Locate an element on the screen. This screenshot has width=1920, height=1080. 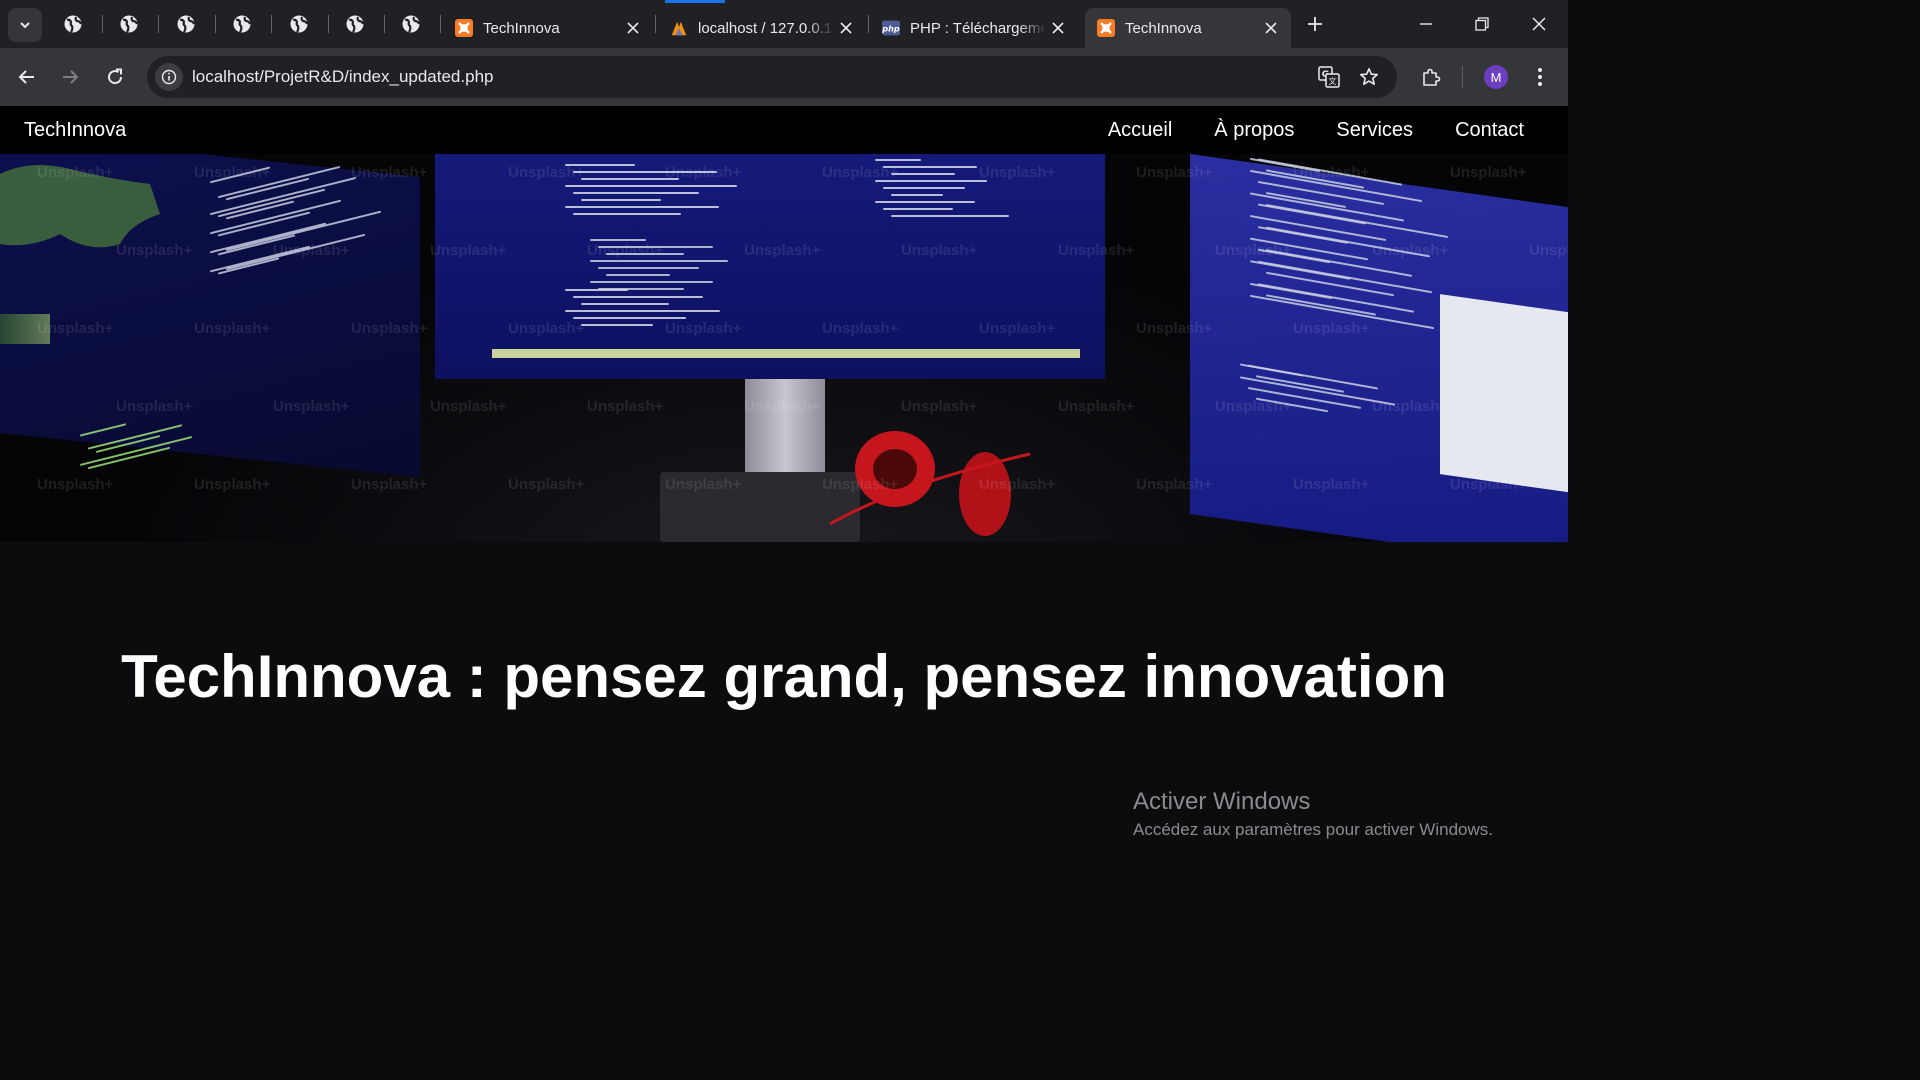
nav-link-contact: Contact is located at coordinates (1489, 130).